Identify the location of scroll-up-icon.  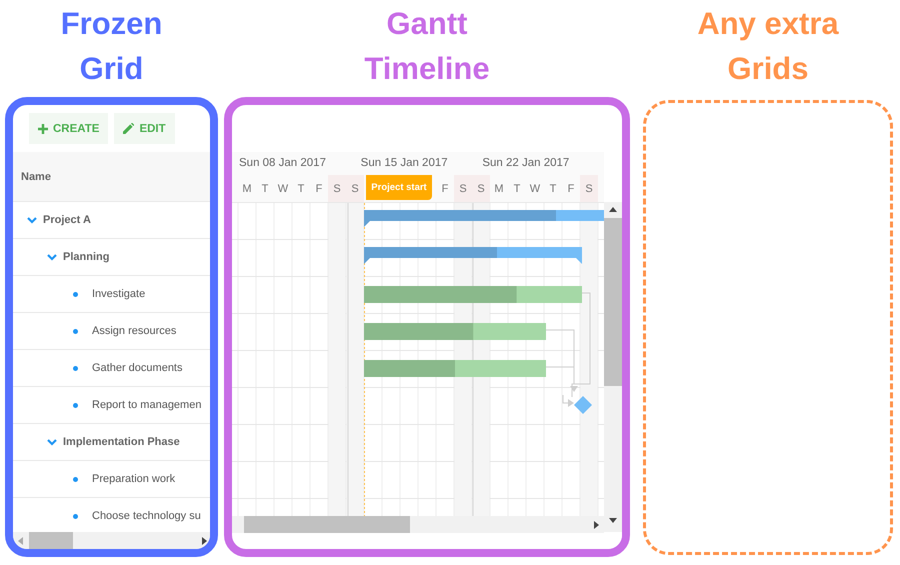
(613, 210).